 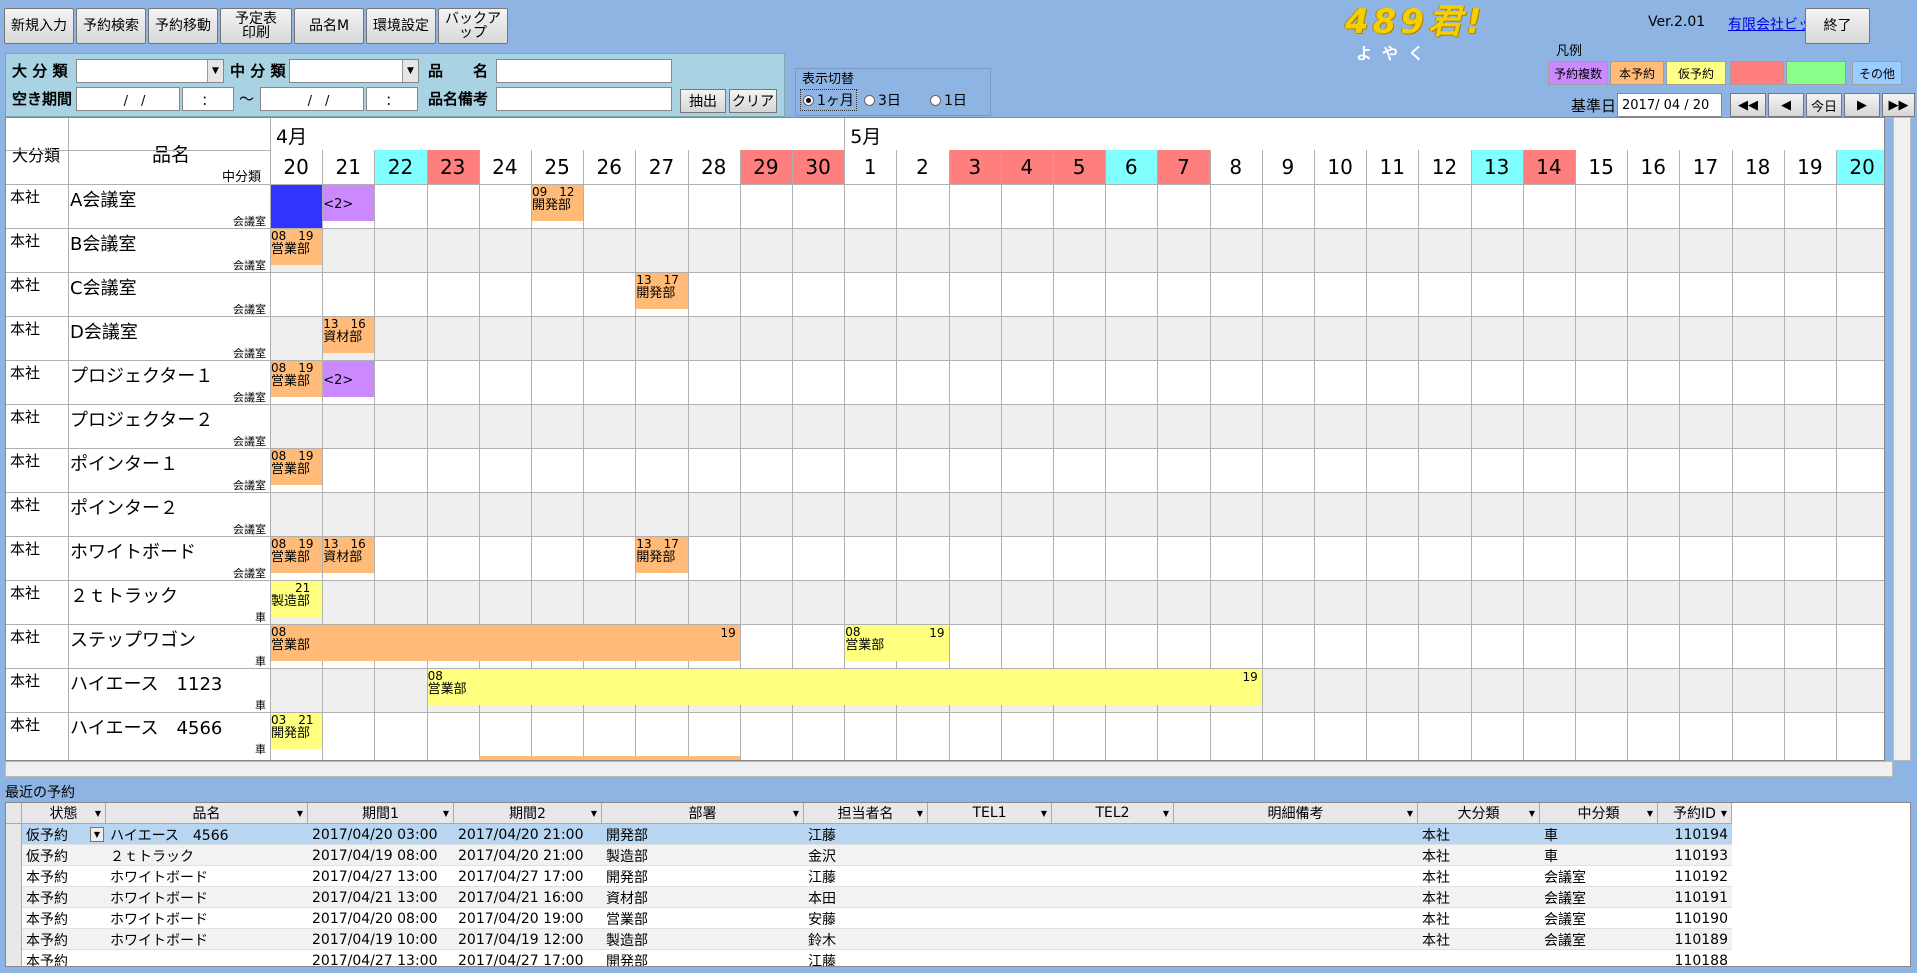 What do you see at coordinates (207, 813) in the screenshot?
I see `column-header: 品名 ▼` at bounding box center [207, 813].